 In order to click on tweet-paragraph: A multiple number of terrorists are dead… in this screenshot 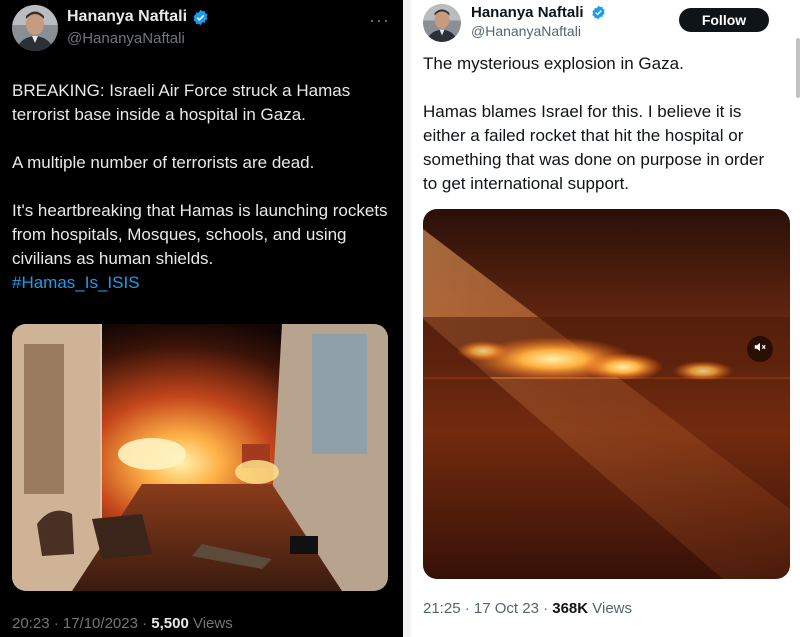, I will do `click(163, 162)`.